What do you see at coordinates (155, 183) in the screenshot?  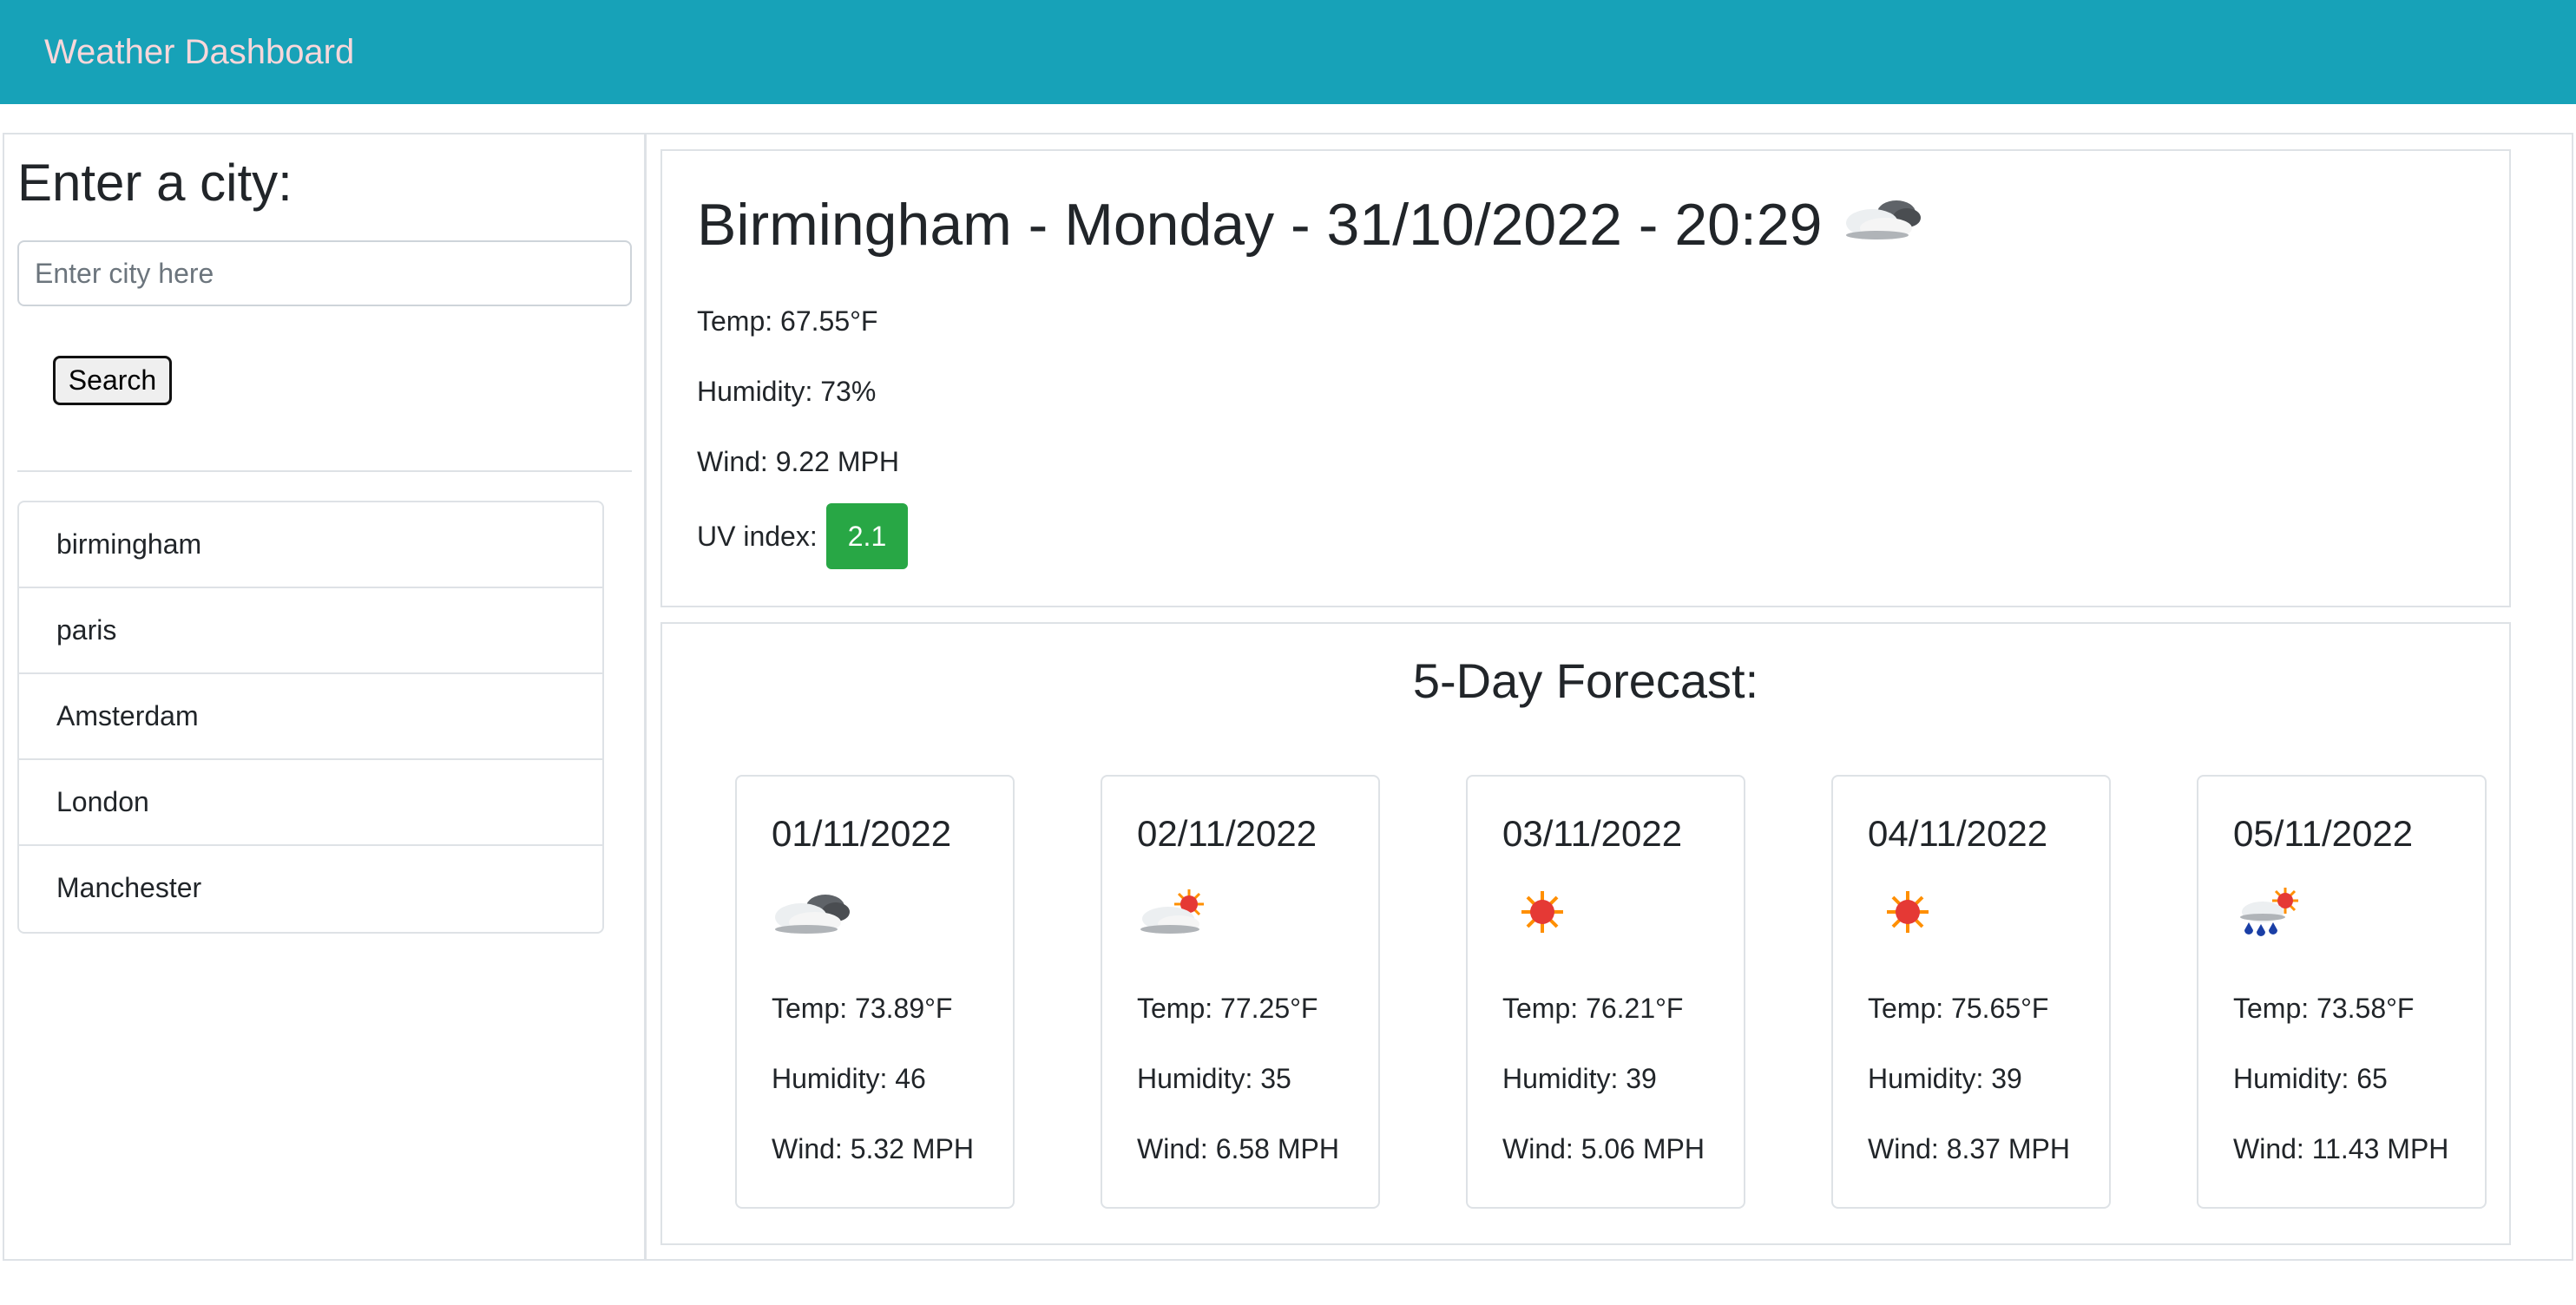 I see `sidebar-title: Enter a city:` at bounding box center [155, 183].